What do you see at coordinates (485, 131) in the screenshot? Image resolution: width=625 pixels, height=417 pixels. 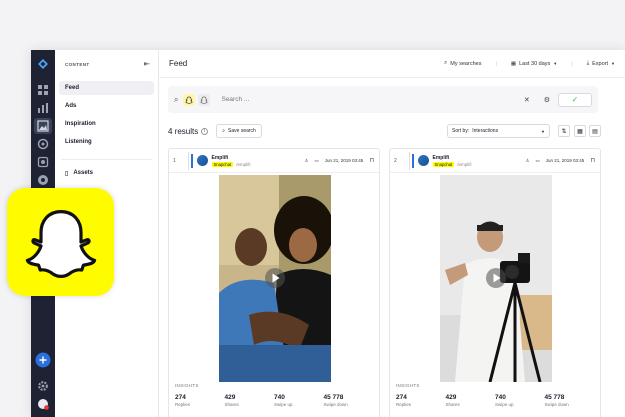 I see `sort-value-label: Interactions` at bounding box center [485, 131].